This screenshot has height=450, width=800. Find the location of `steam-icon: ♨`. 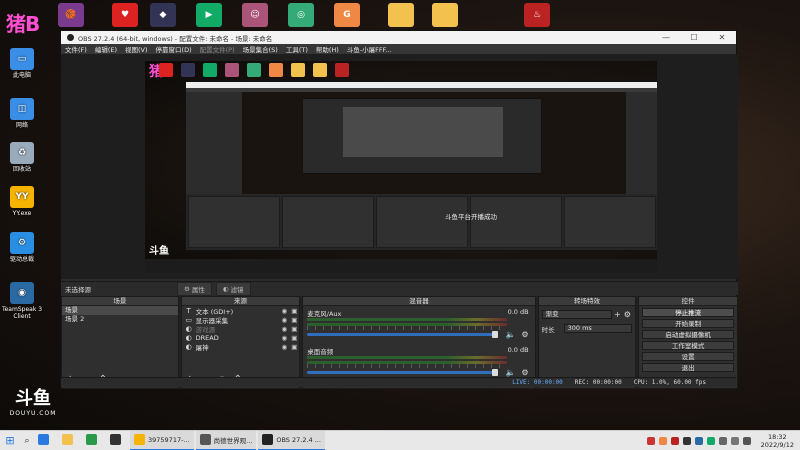

steam-icon: ♨ is located at coordinates (537, 15).